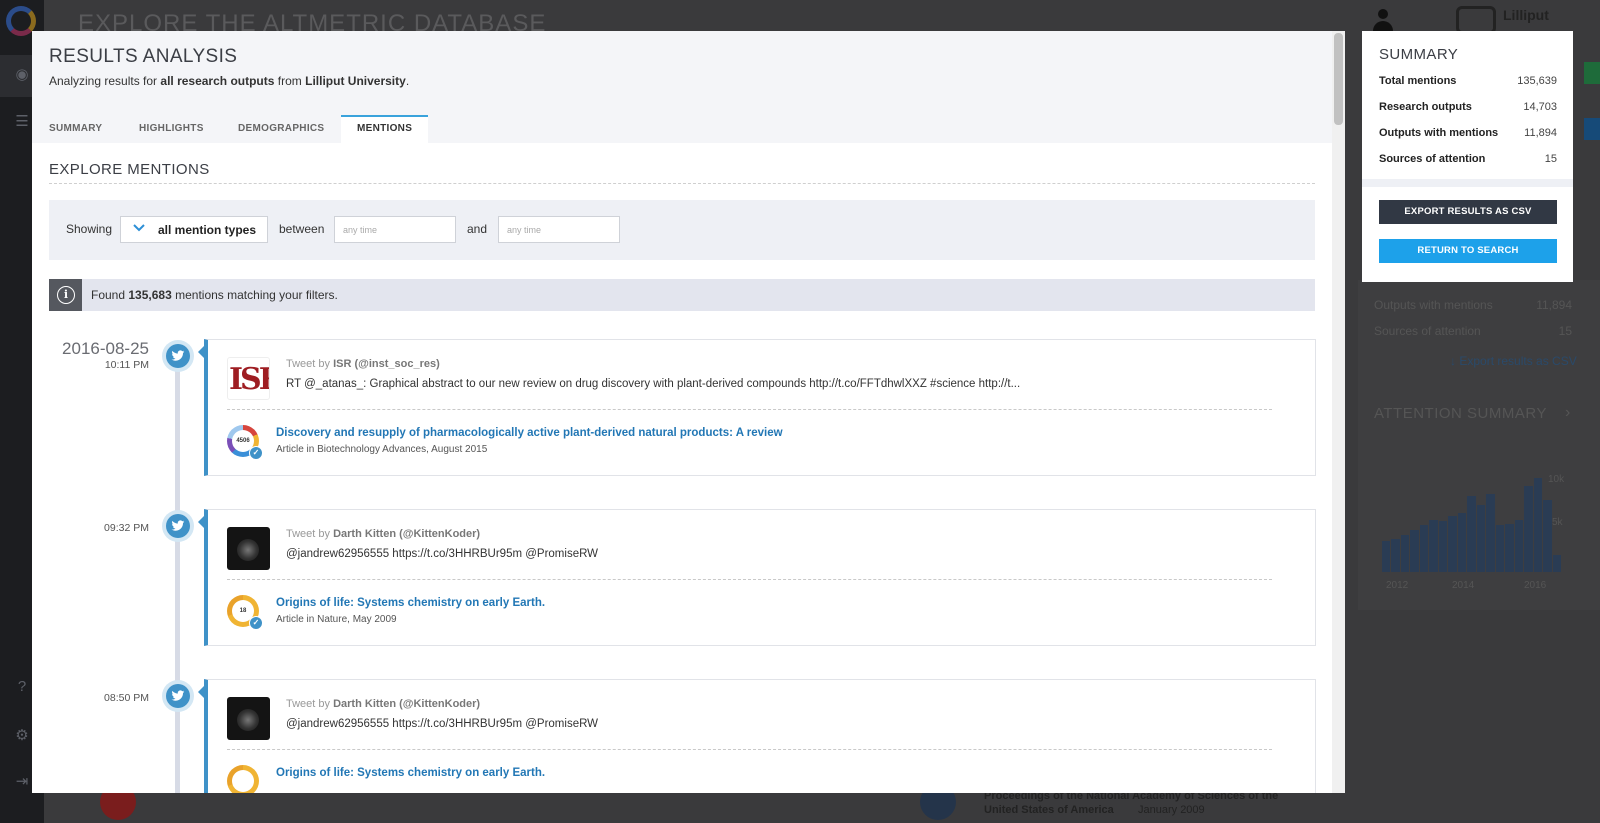 Image resolution: width=1600 pixels, height=823 pixels. Describe the element at coordinates (194, 229) in the screenshot. I see `mention-type-select: all mention types` at that location.